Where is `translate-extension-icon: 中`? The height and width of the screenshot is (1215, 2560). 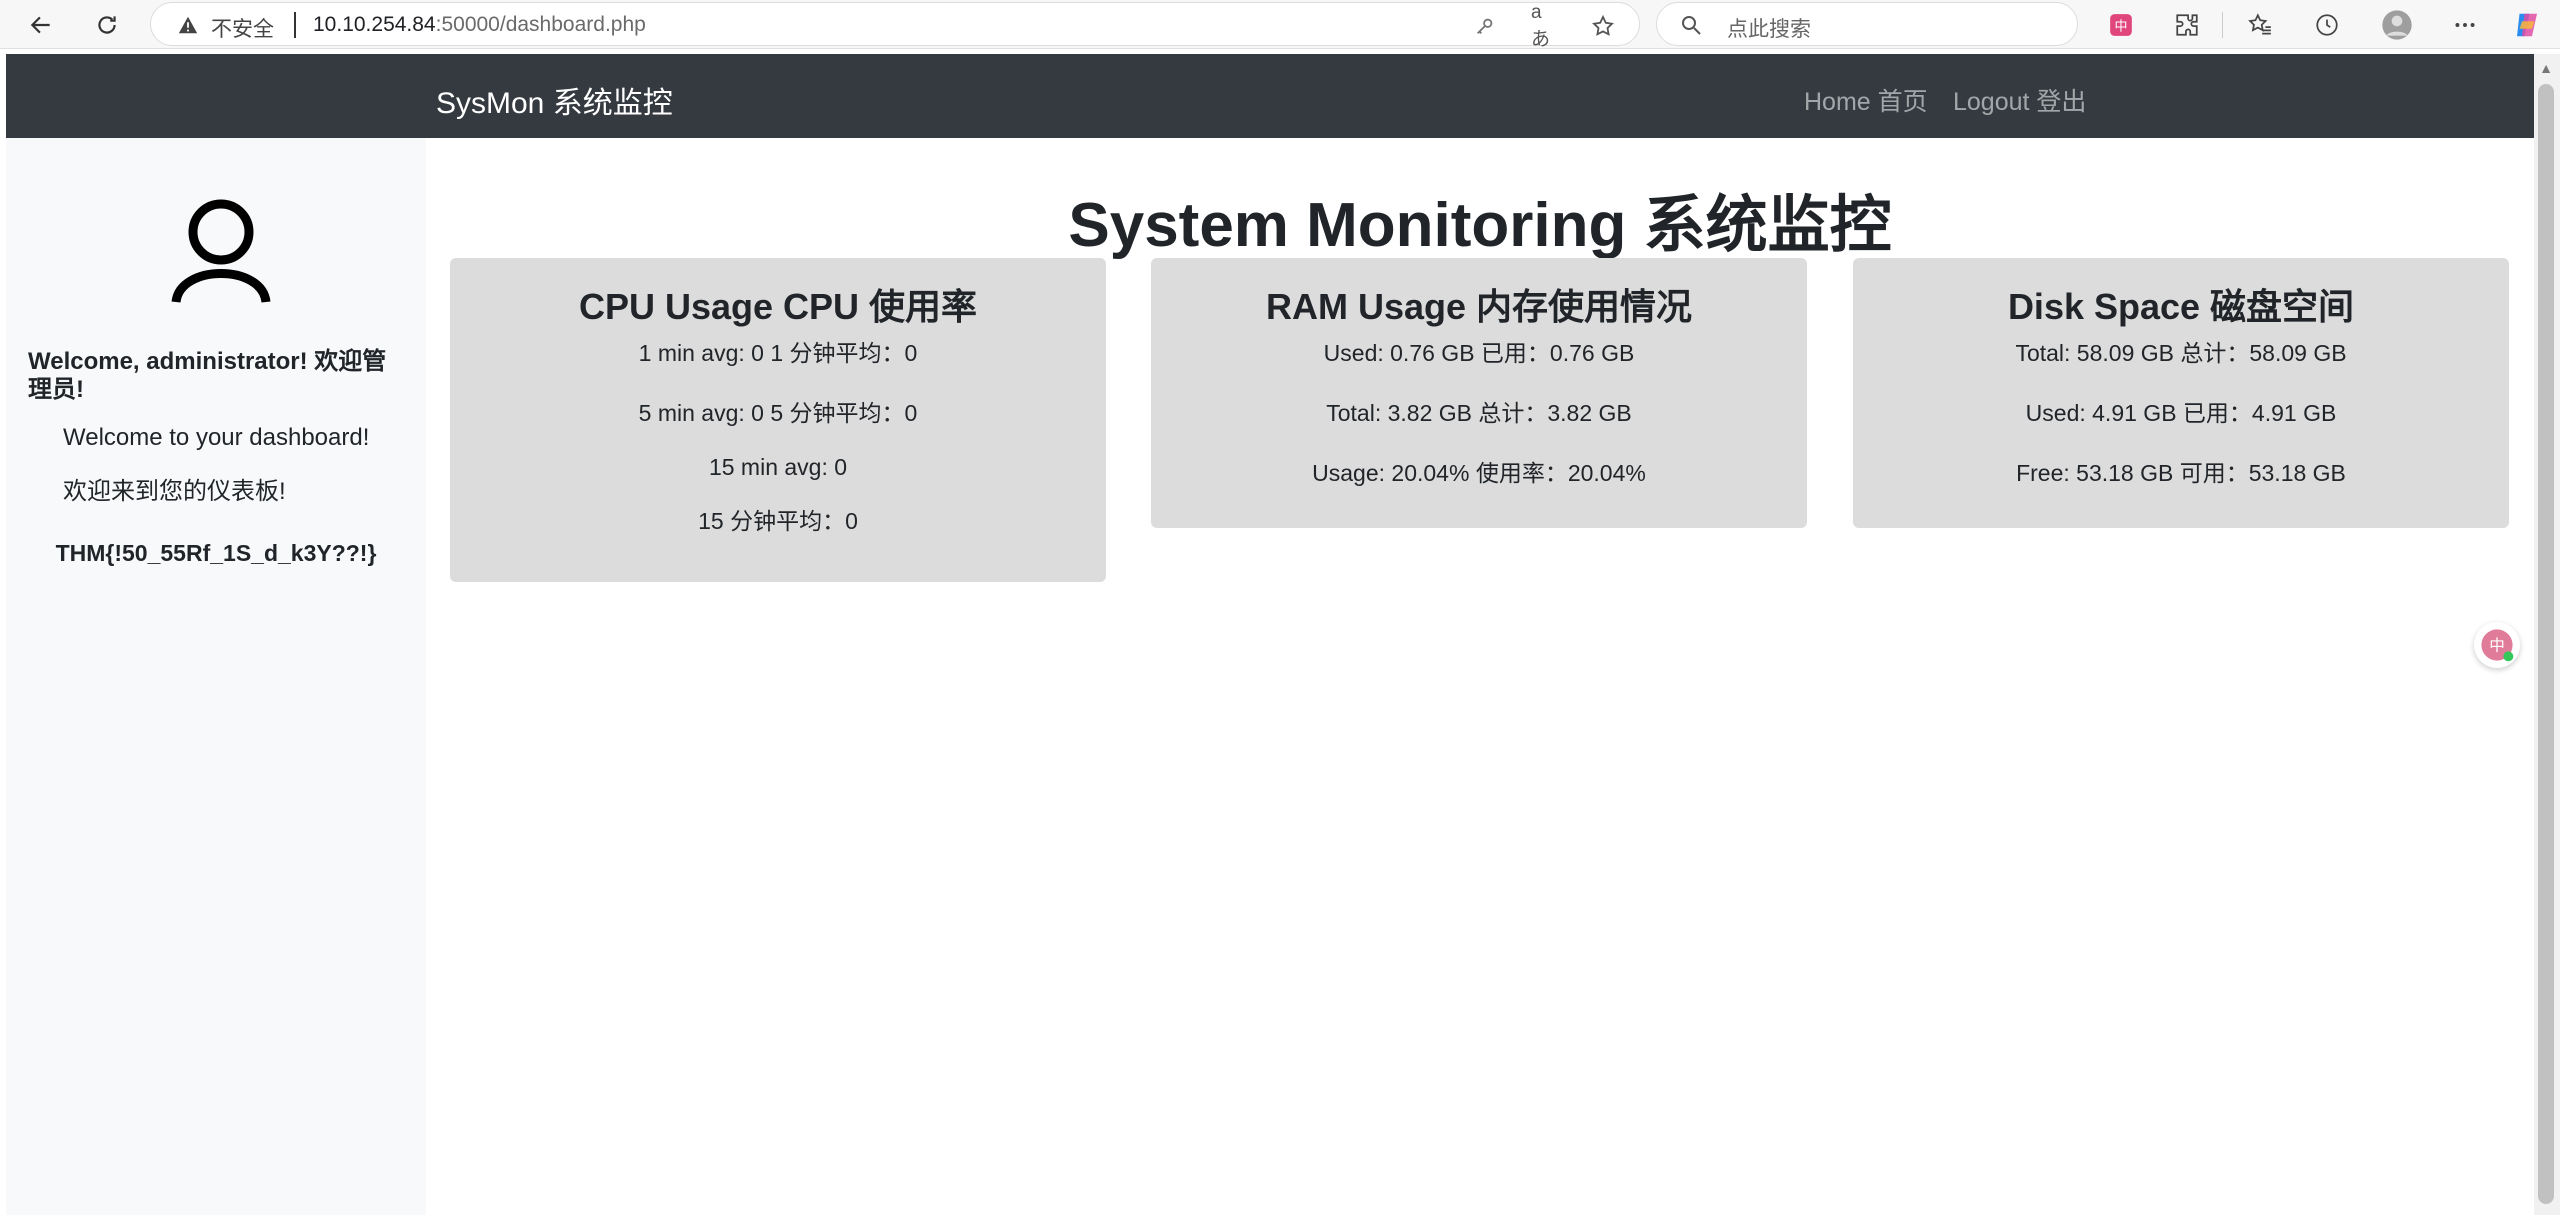 translate-extension-icon: 中 is located at coordinates (2121, 25).